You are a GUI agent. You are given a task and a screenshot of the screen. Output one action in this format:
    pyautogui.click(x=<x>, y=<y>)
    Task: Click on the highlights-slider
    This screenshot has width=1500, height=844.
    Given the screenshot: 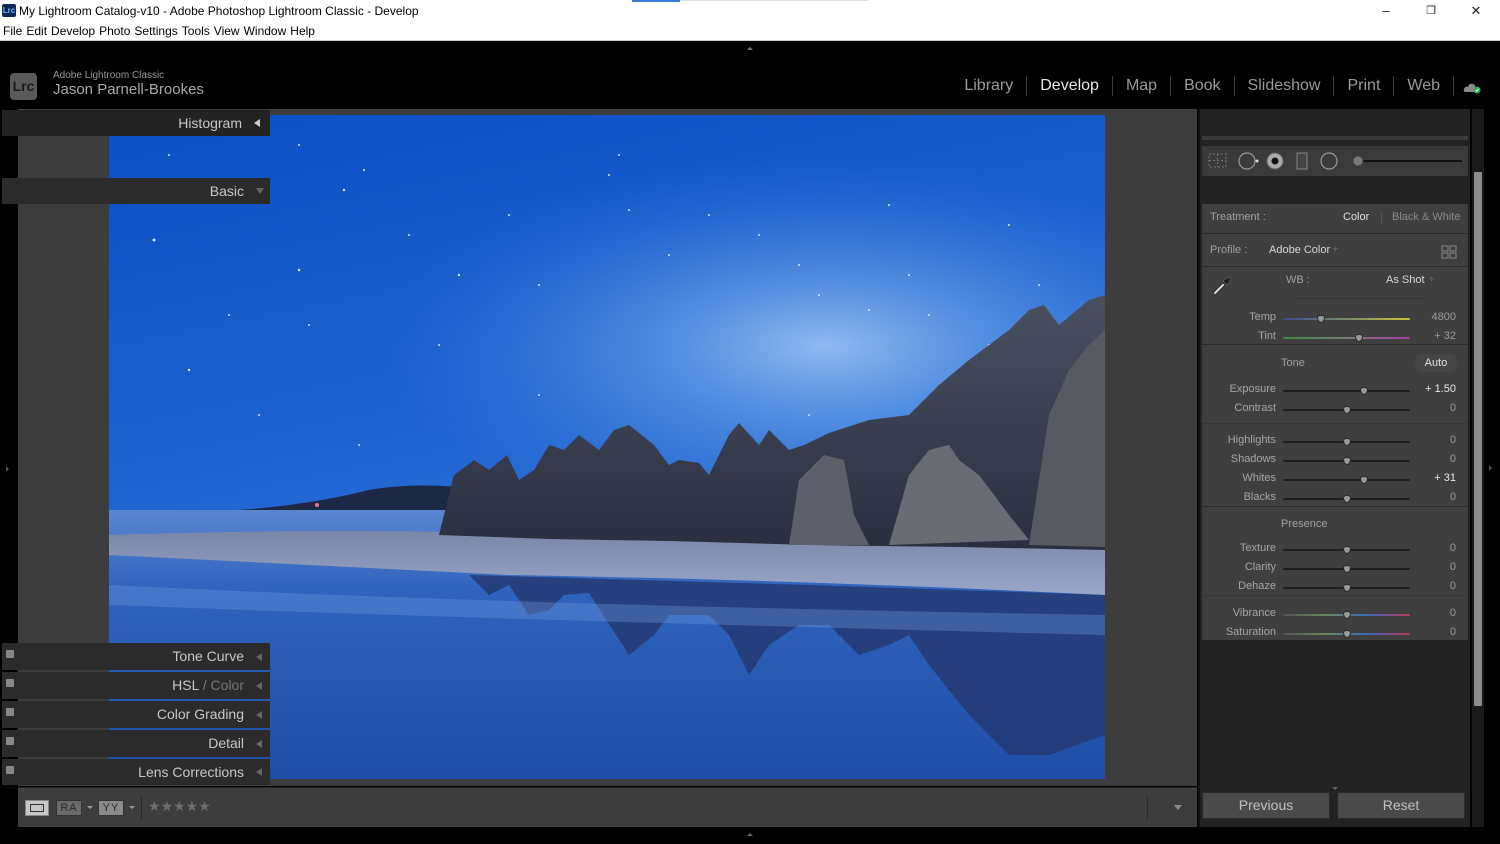 What is the action you would take?
    pyautogui.click(x=1346, y=442)
    